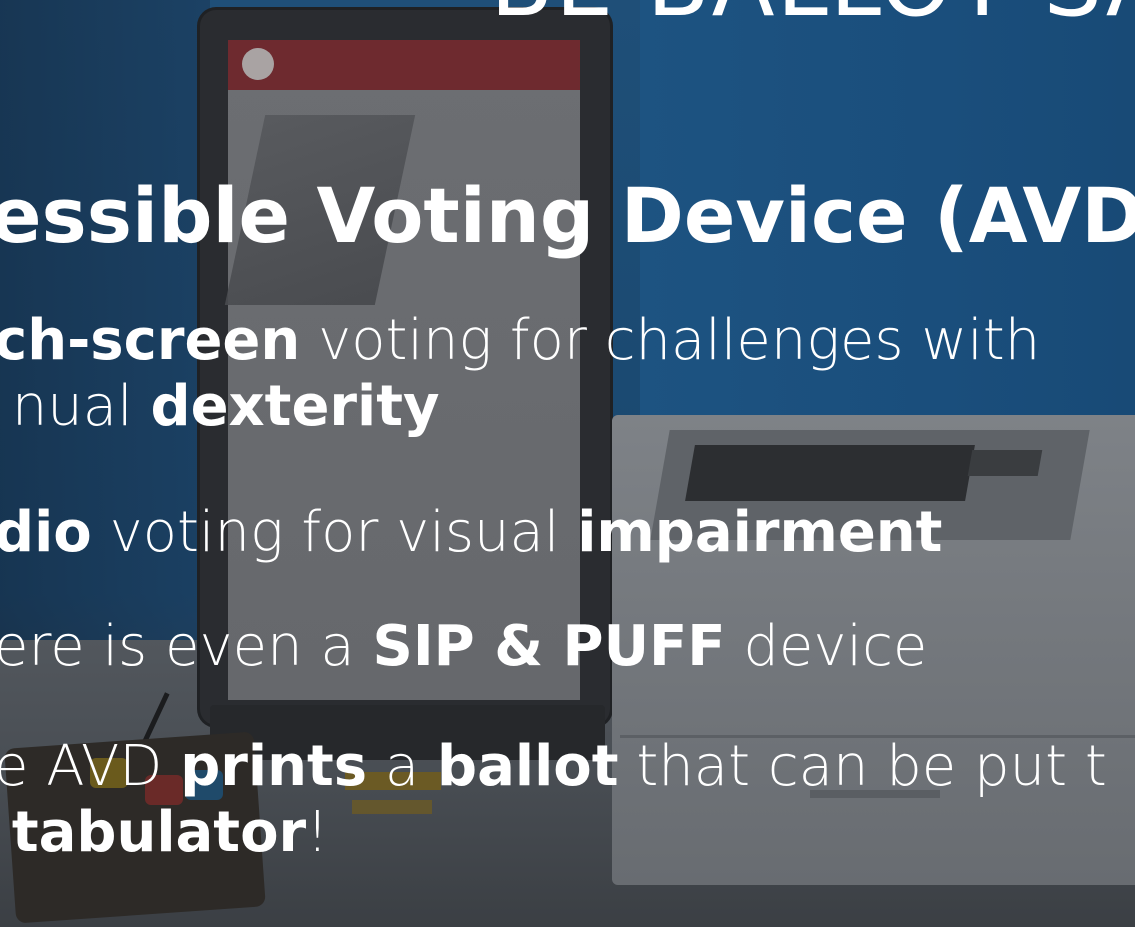 The image size is (1135, 927). I want to click on bullet-4-bold-3: tabulator, so click(159, 832).